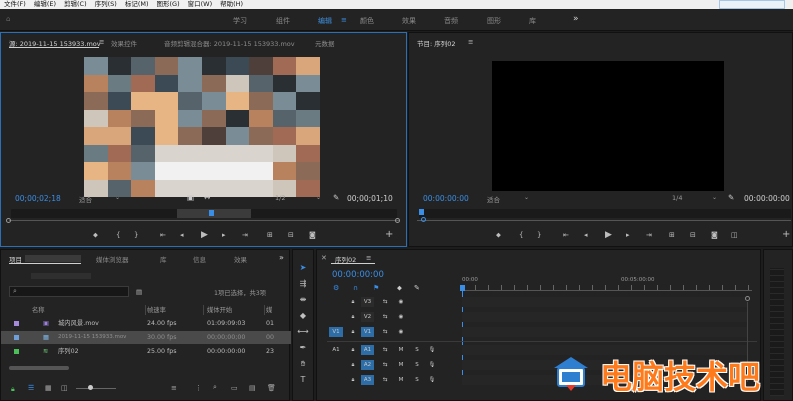 This screenshot has height=401, width=793. I want to click on tab-libraries: 库, so click(163, 259).